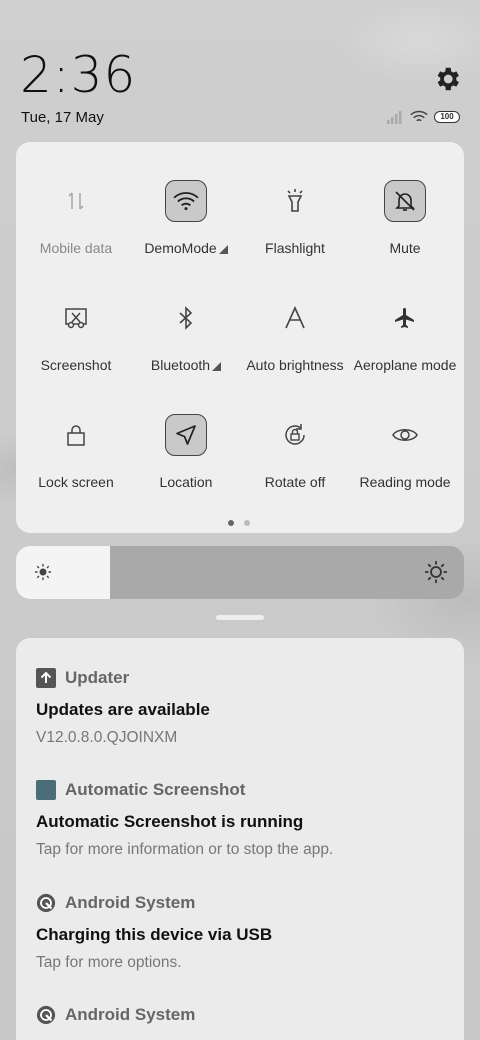  I want to click on tile-aeroplane-mode: Aeroplane mode, so click(405, 316).